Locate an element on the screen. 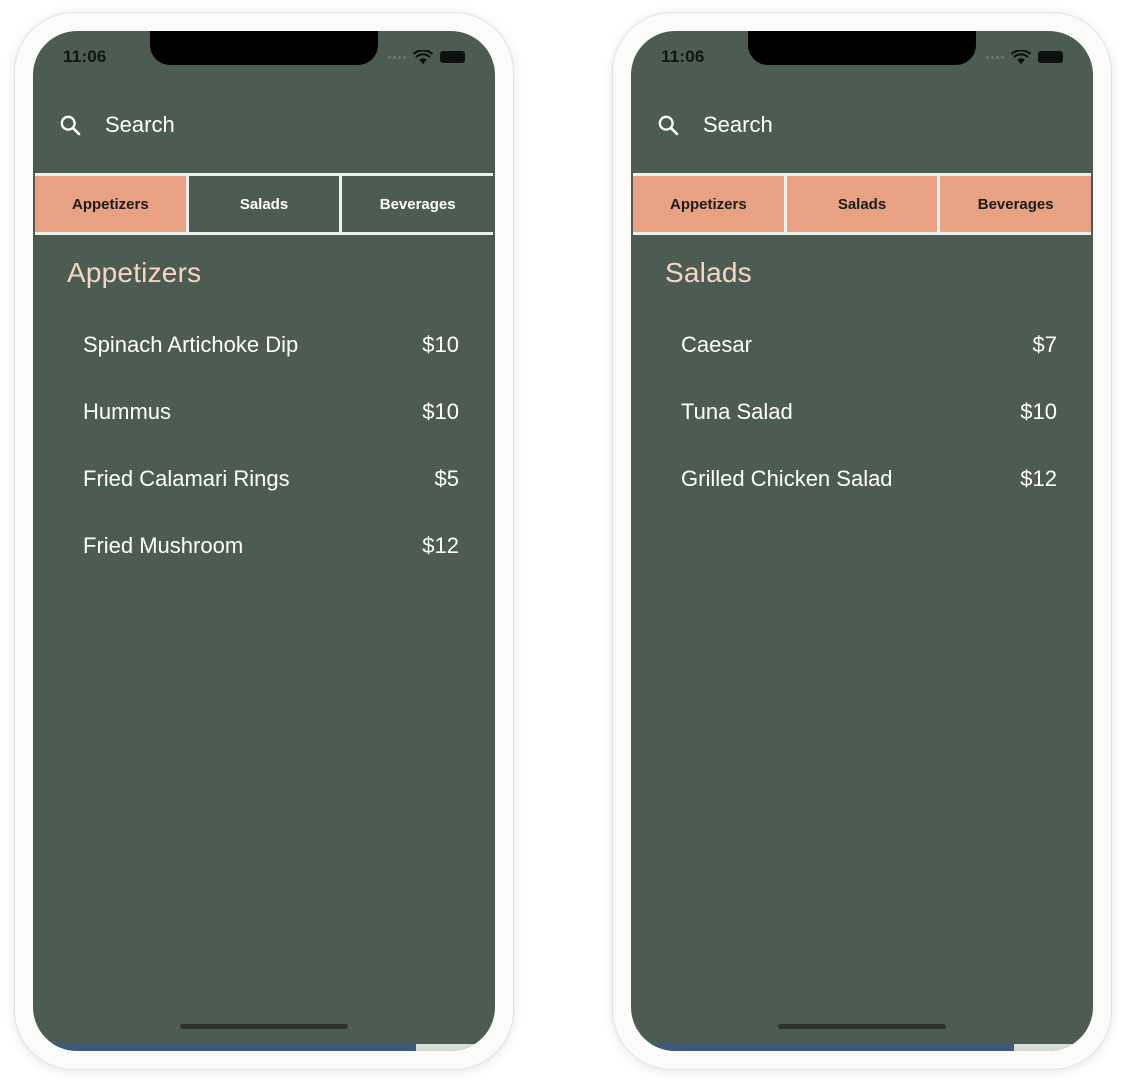  menu-item-name: Fried Calamari Rings is located at coordinates (186, 478).